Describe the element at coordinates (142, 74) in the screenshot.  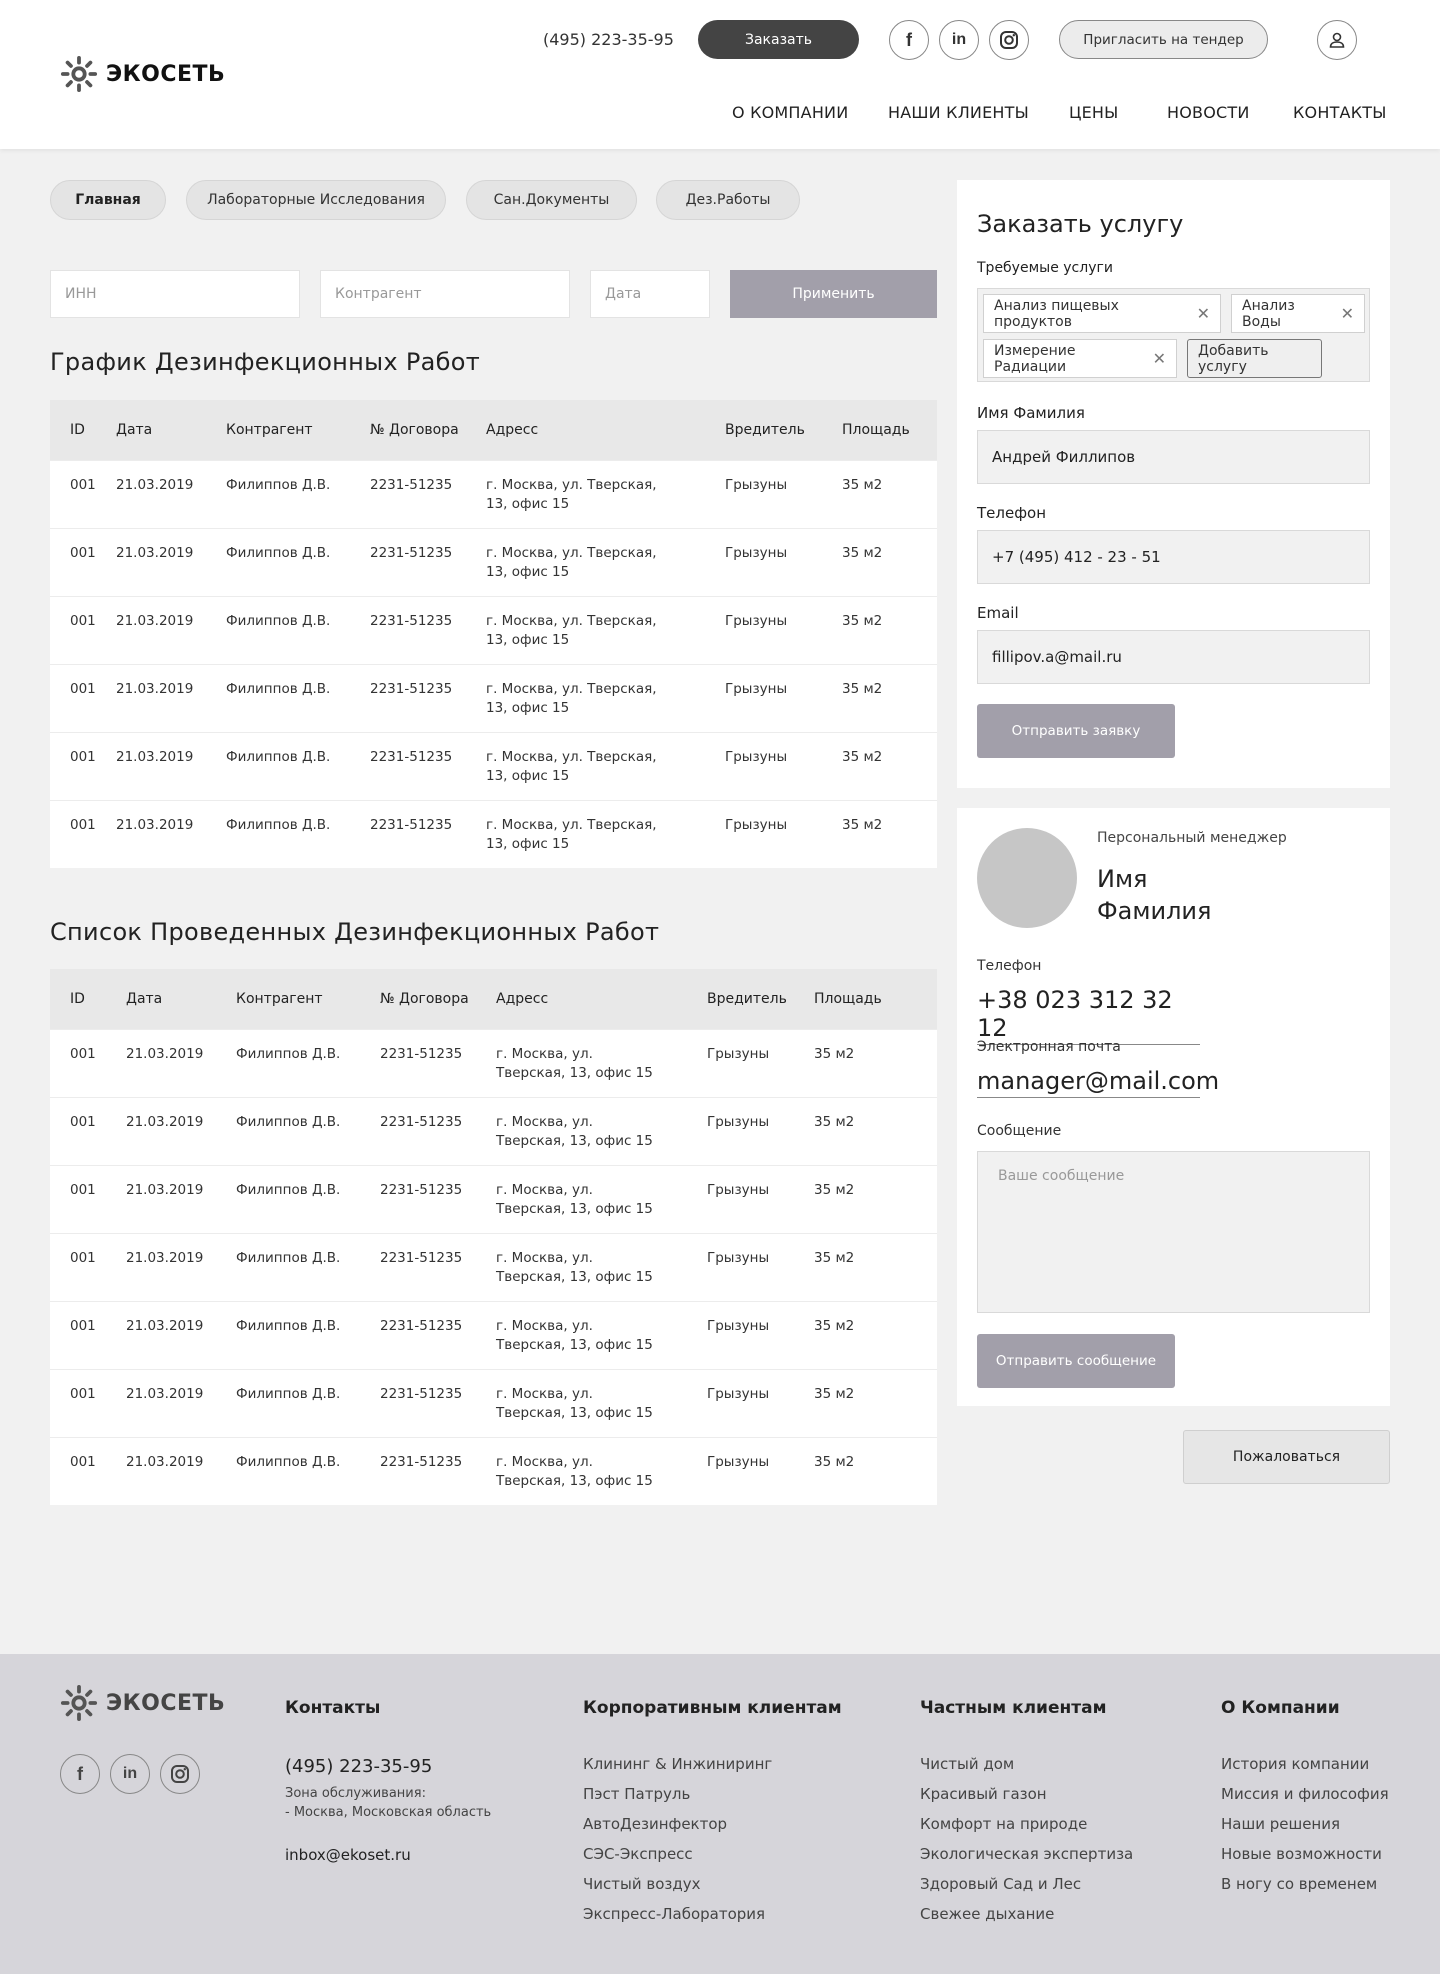
I see `logo: ЭКОСЕТЬ` at that location.